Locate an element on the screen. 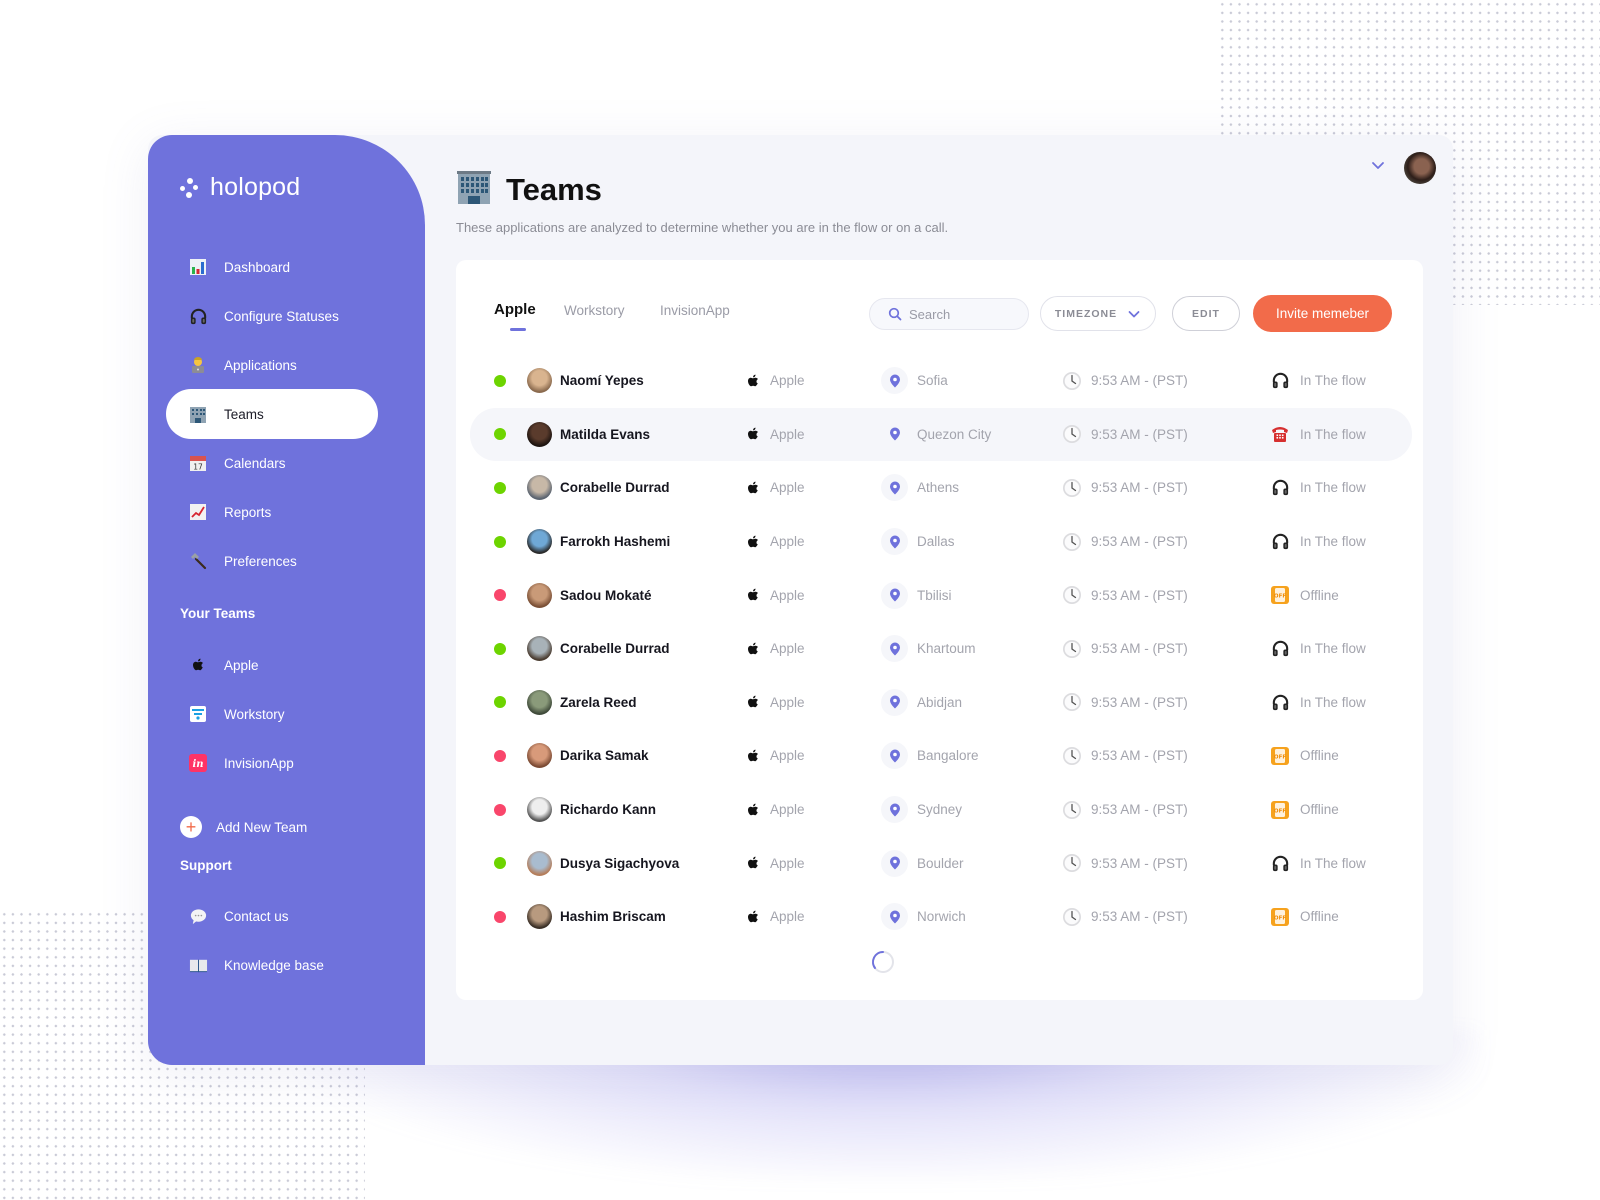  brand-logo: holopod is located at coordinates (240, 187).